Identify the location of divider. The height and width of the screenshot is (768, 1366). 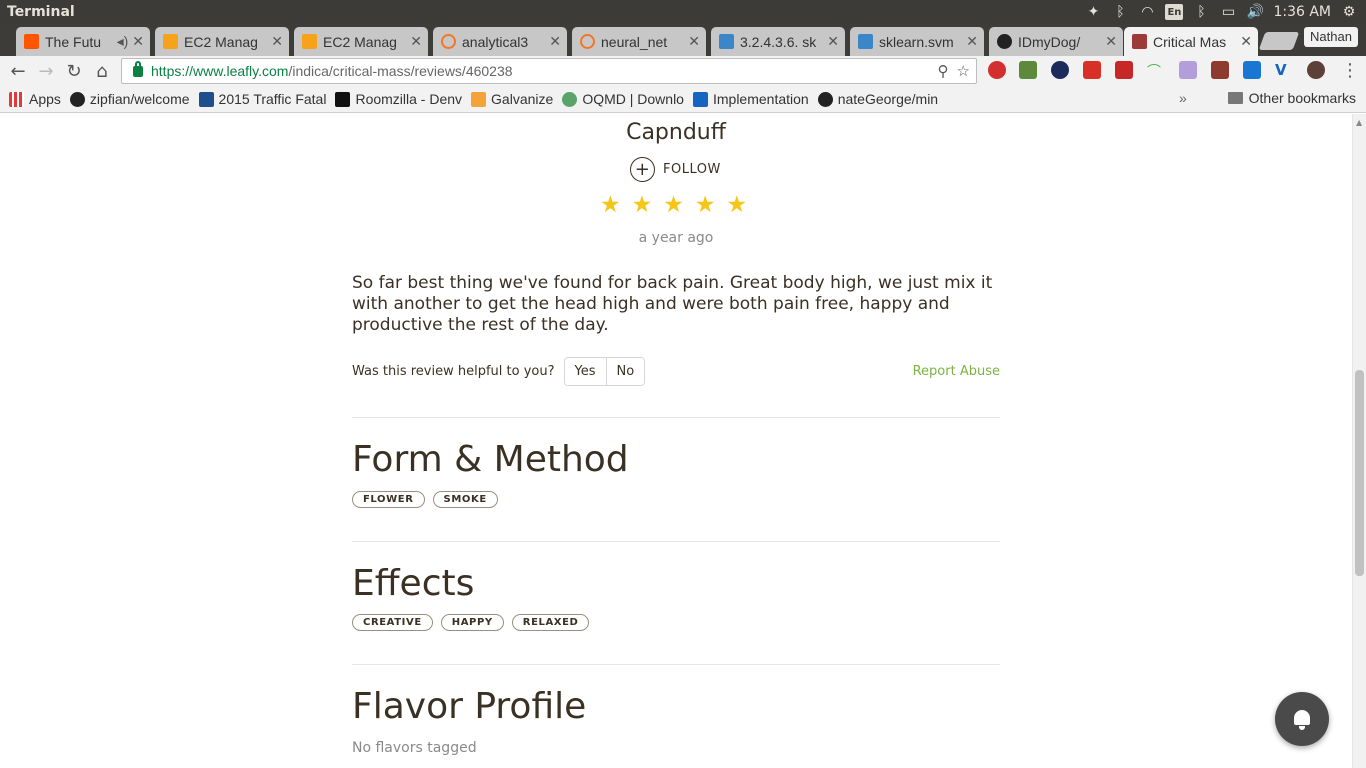
(676, 541).